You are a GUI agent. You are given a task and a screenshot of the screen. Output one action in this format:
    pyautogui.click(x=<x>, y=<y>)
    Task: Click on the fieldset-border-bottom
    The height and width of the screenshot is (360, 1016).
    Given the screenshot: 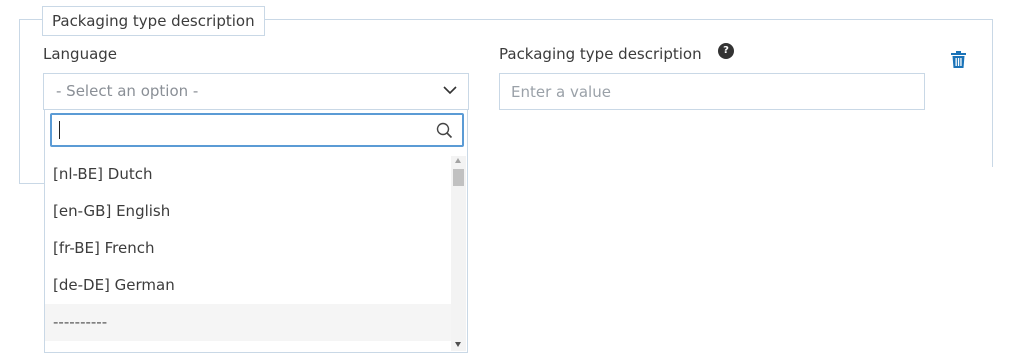 What is the action you would take?
    pyautogui.click(x=32, y=183)
    